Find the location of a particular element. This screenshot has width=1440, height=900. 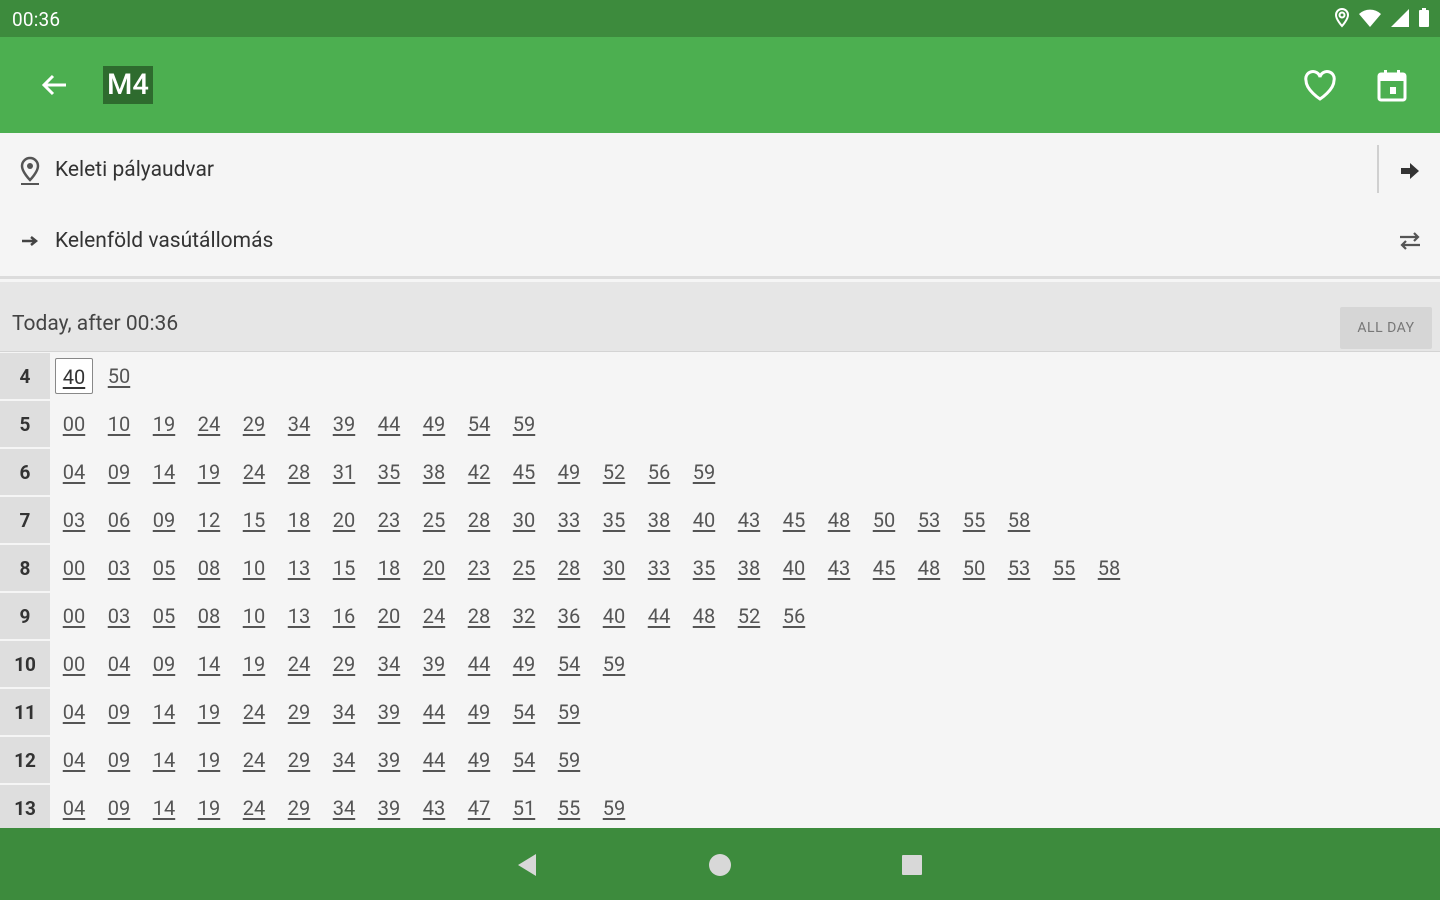

departure-minute: 38 is located at coordinates (434, 472).